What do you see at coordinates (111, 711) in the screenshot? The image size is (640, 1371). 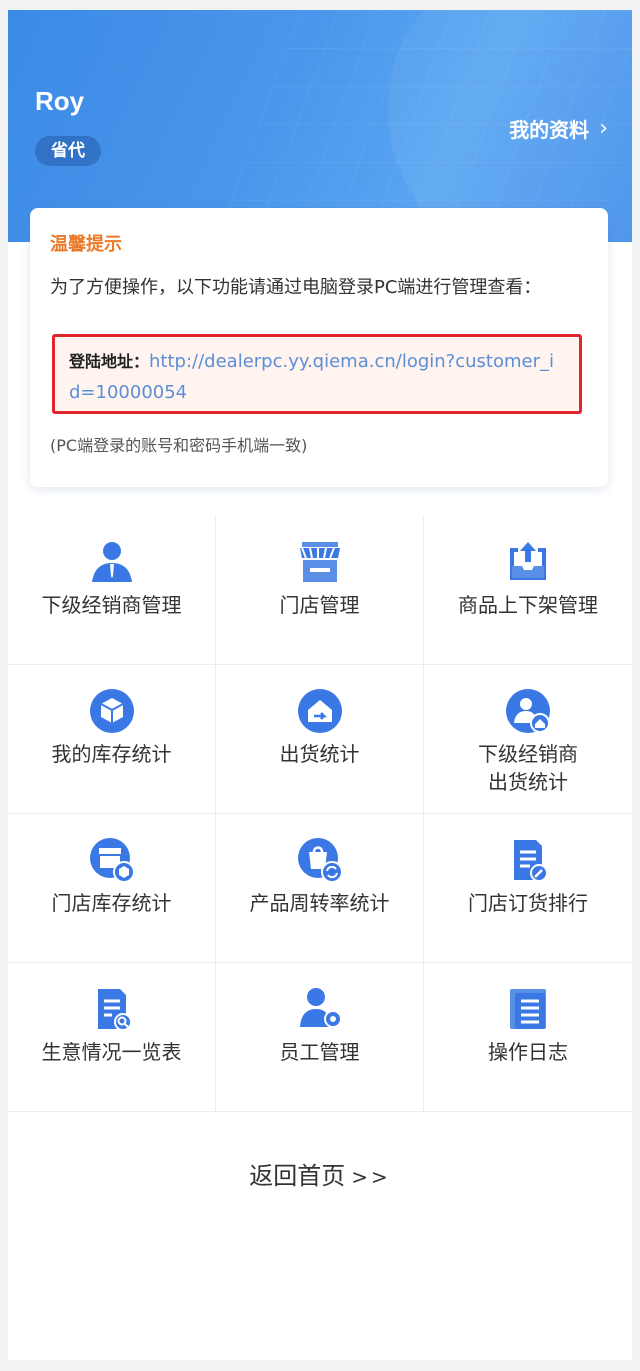 I see `inventory-box-icon` at bounding box center [111, 711].